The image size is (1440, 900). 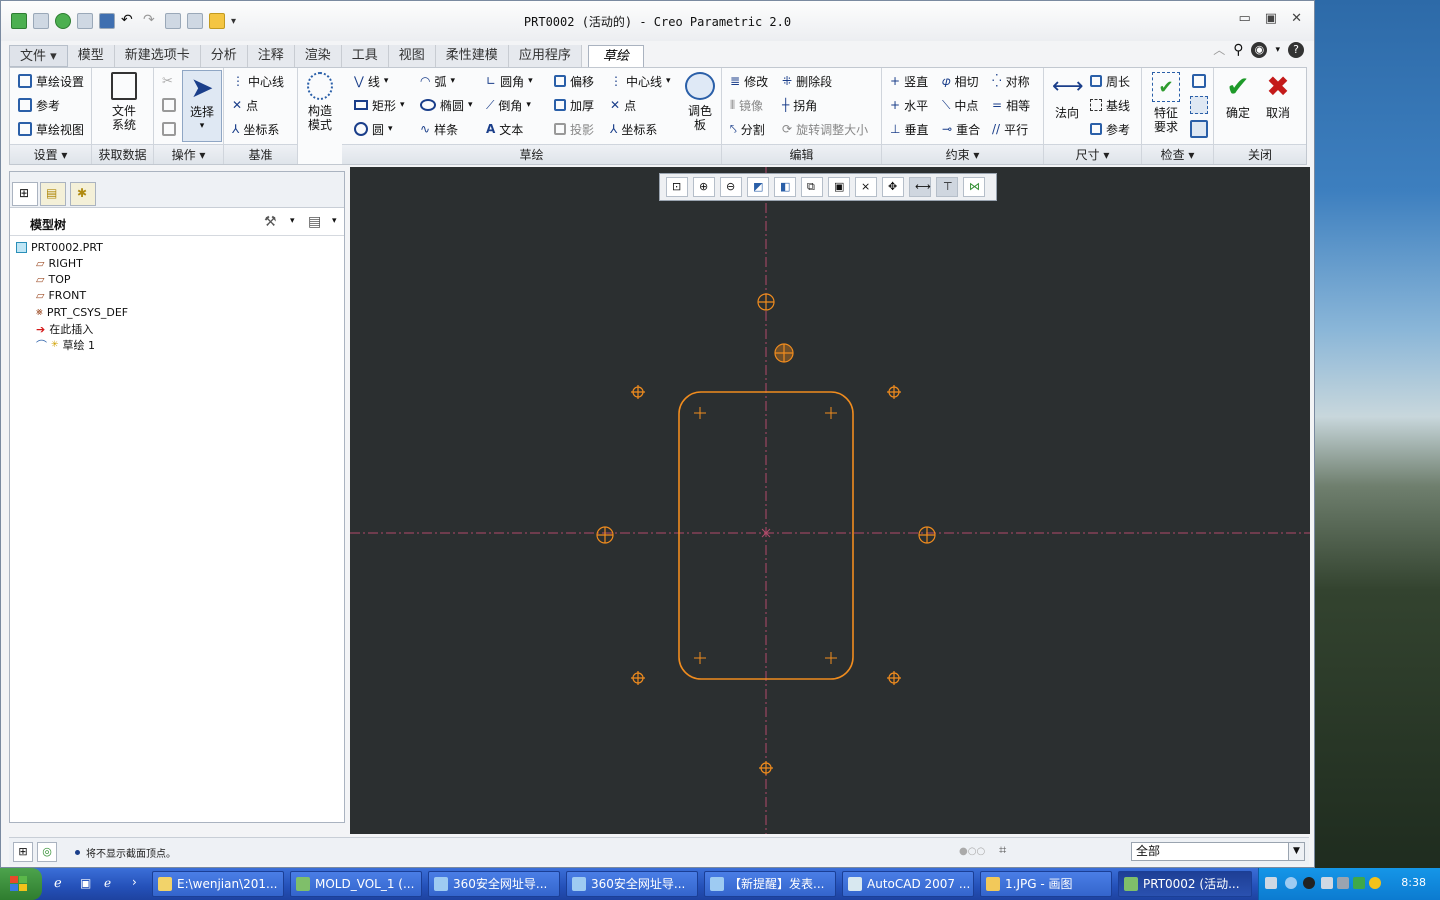 What do you see at coordinates (909, 105) in the screenshot?
I see `horizontal-constraint-button: + 水平` at bounding box center [909, 105].